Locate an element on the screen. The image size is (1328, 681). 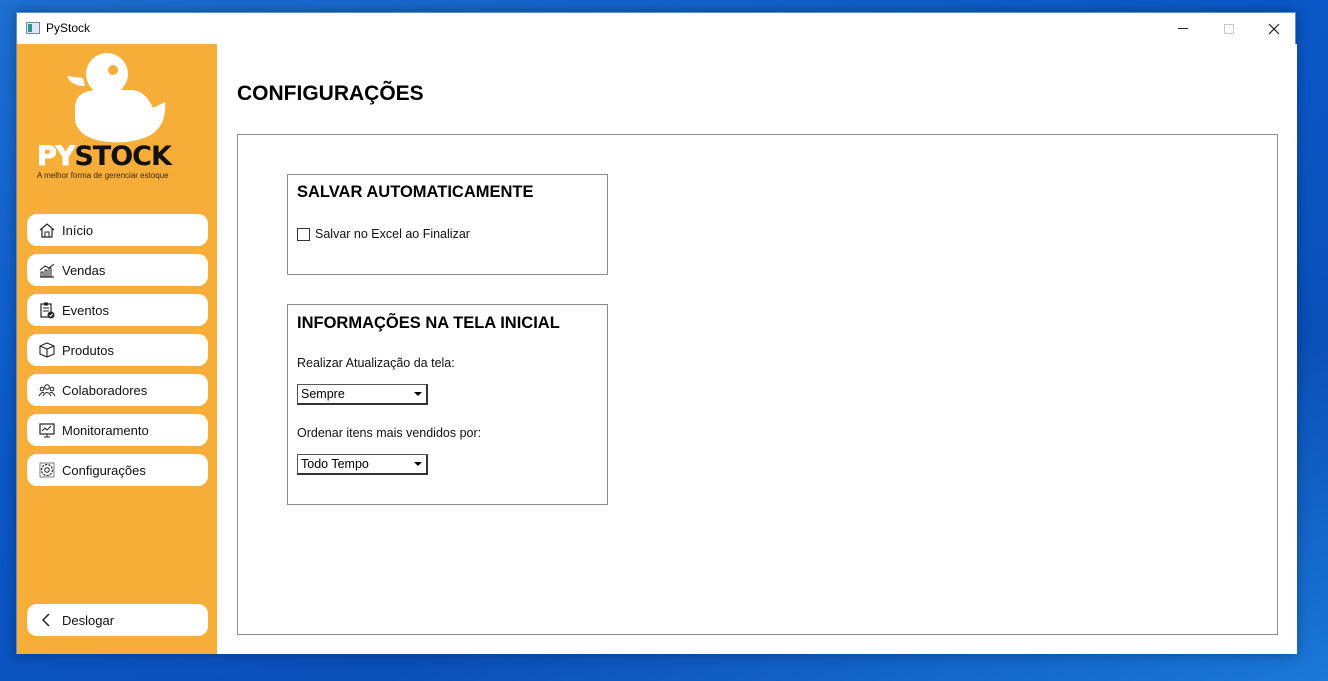
logo-tagline: A melhor forma de gerenciar estoque is located at coordinates (103, 175).